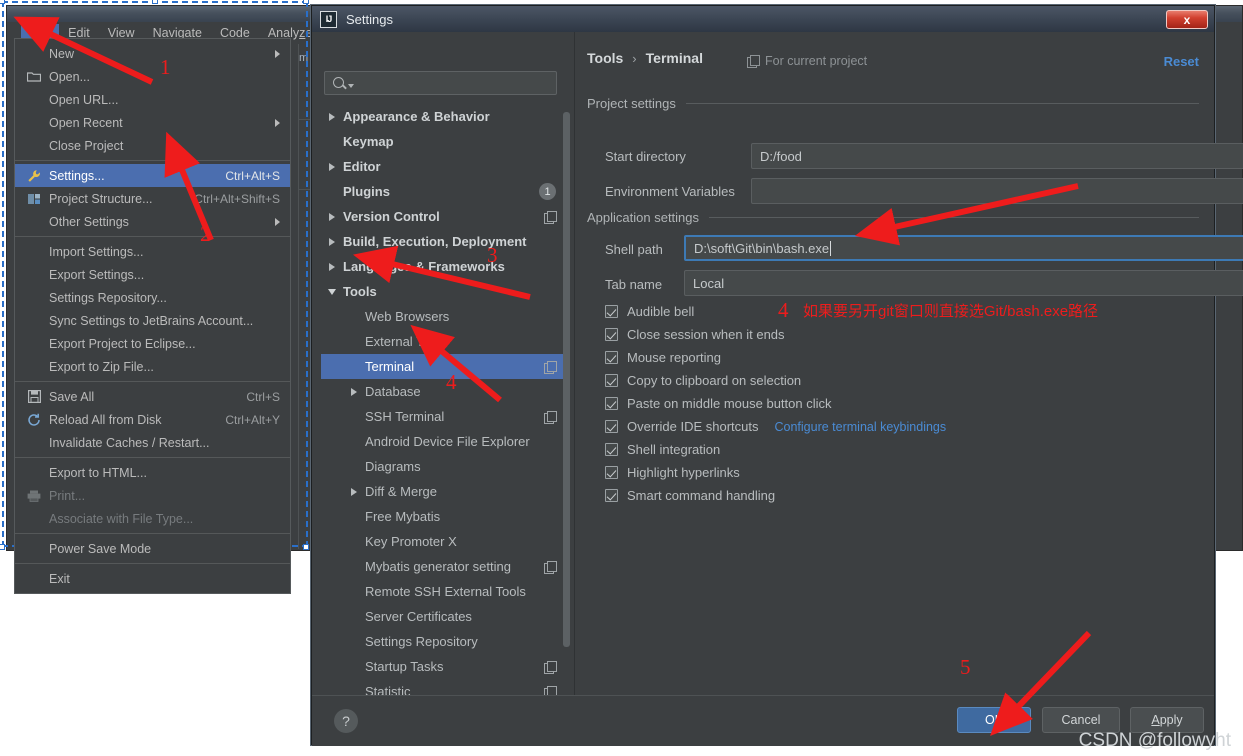 Image resolution: width=1243 pixels, height=756 pixels. Describe the element at coordinates (444, 441) in the screenshot. I see `tree-item-android-device-file-explorer: Android Device File Explorer` at that location.